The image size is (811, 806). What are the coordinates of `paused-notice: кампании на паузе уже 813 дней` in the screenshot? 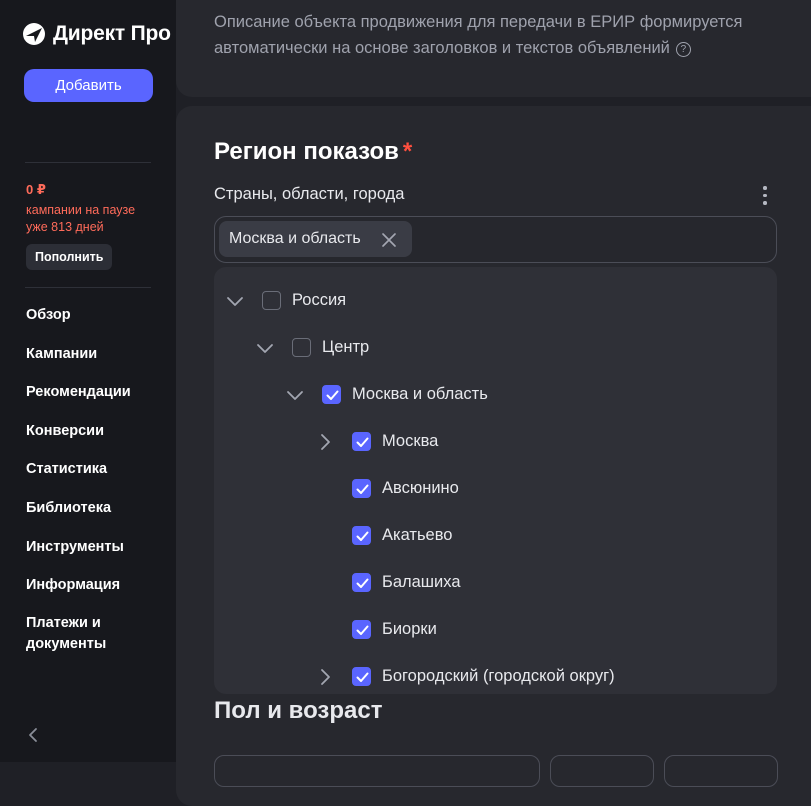 It's located at (81, 218).